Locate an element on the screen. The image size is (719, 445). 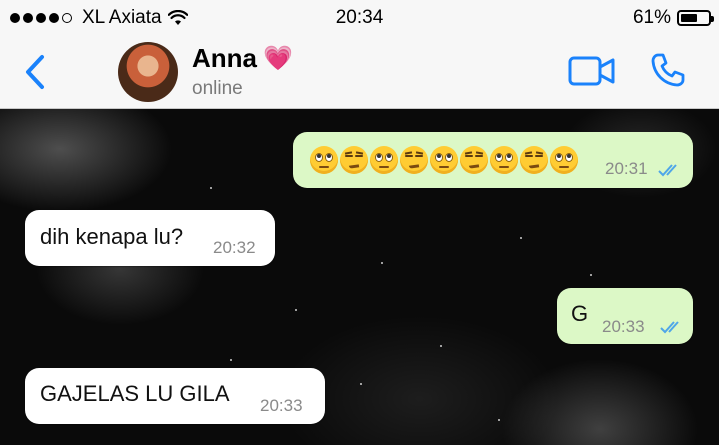
back-chevron-icon is located at coordinates (36, 72).